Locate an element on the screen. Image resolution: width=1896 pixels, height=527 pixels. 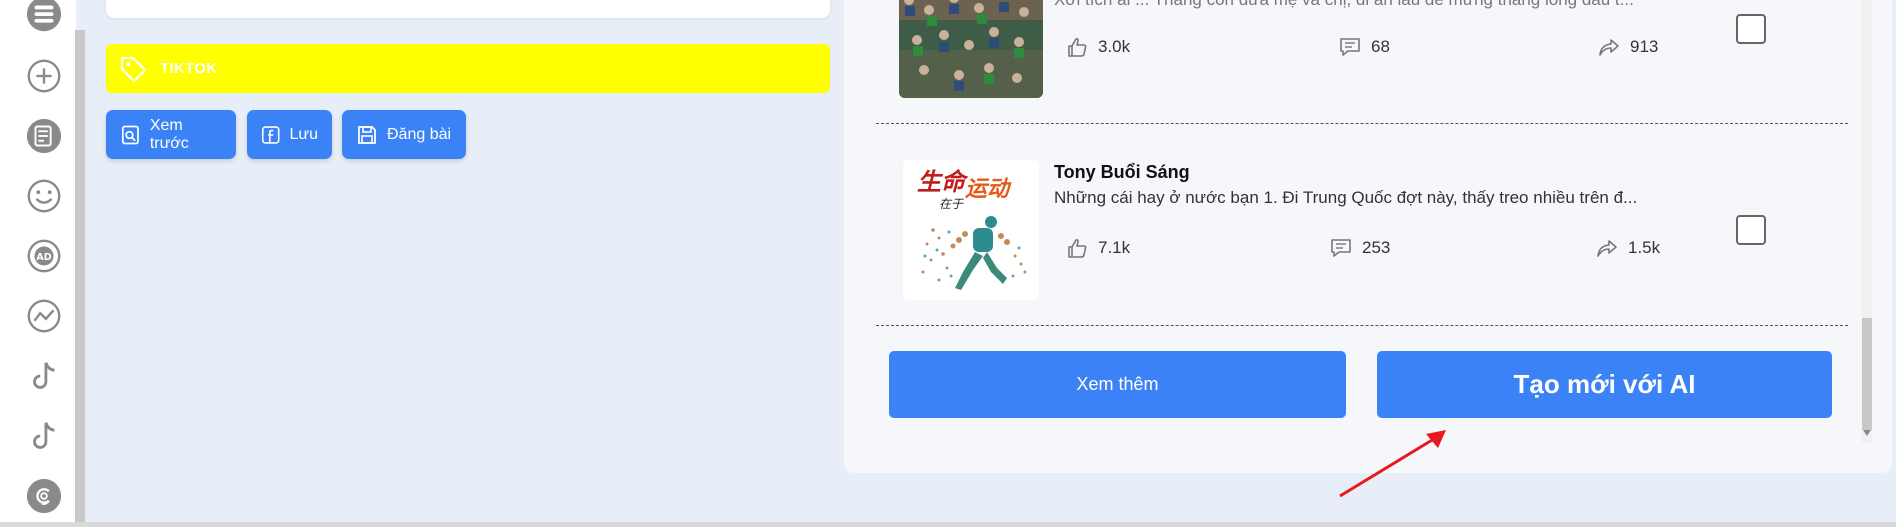
create-ai-button: Tạo mới với AI is located at coordinates (1604, 384).